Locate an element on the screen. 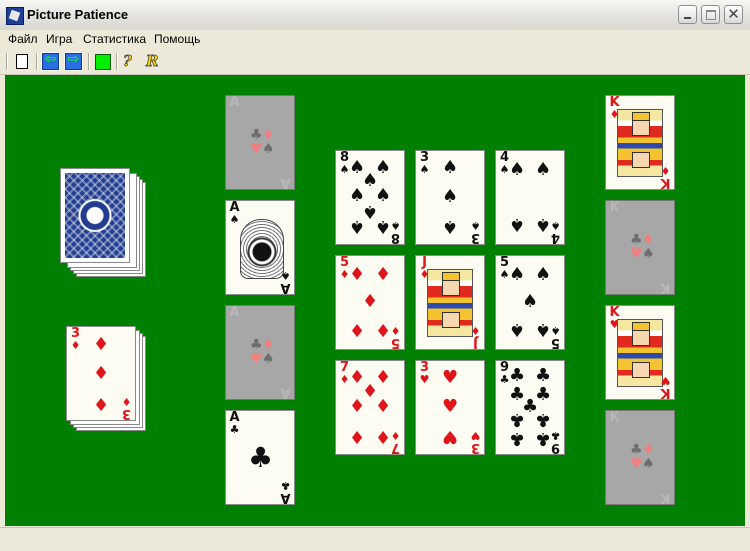  ornate-spade-icon is located at coordinates (262, 249).